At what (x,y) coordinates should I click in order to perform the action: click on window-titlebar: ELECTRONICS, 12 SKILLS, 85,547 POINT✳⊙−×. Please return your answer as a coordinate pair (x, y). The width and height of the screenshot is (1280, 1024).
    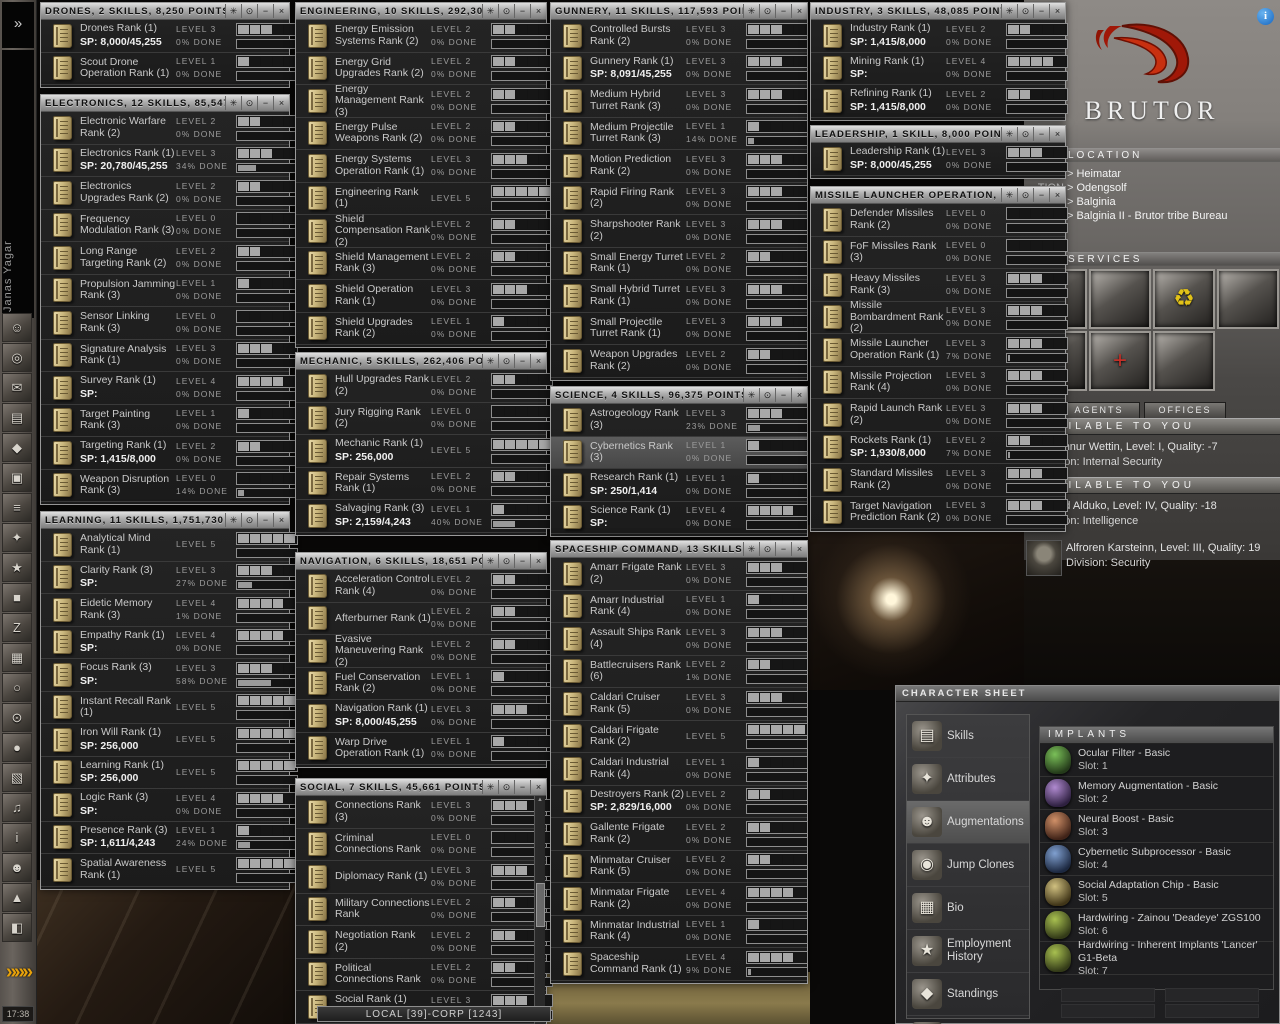
    Looking at the image, I should click on (165, 103).